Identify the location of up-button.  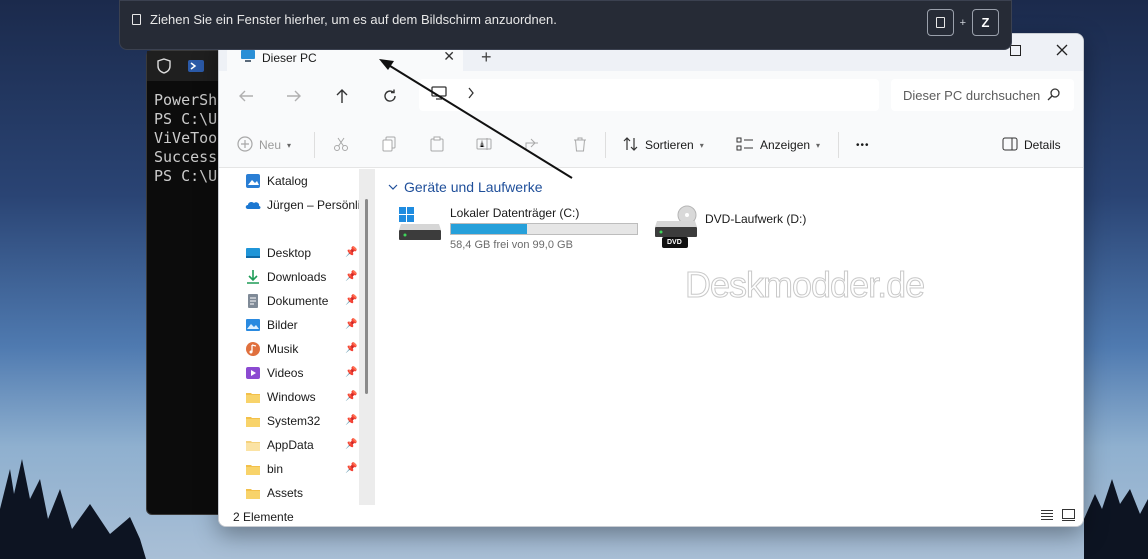
(342, 96).